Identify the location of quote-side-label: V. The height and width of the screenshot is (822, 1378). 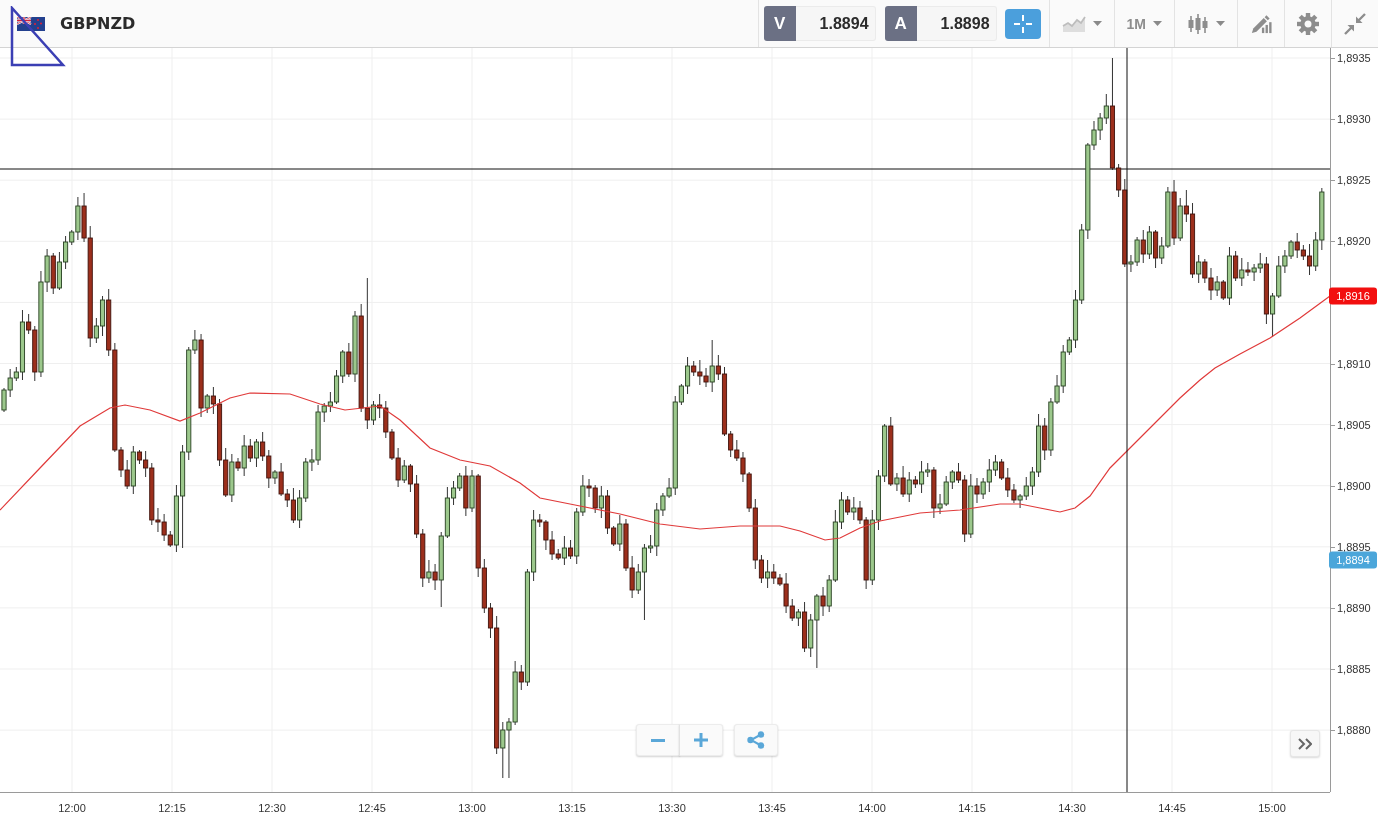
(779, 23).